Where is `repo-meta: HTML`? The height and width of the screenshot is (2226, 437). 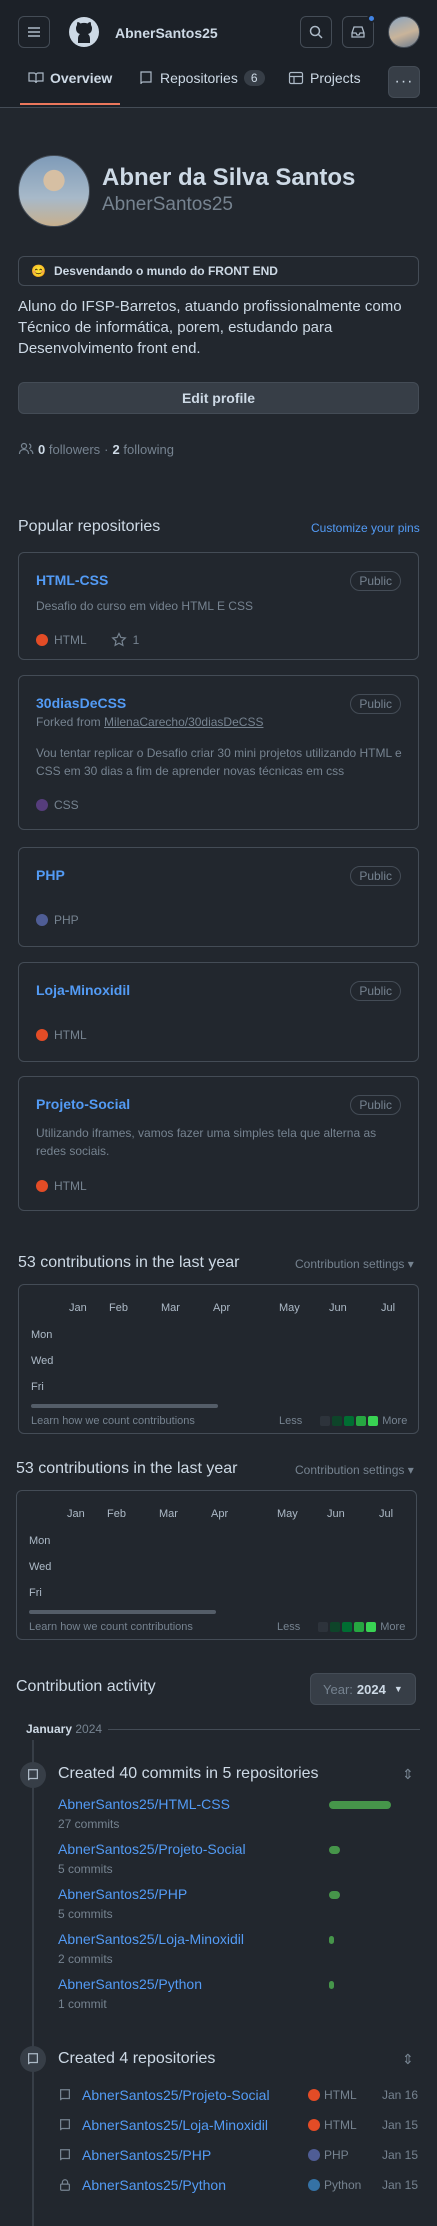
repo-meta: HTML is located at coordinates (61, 1035).